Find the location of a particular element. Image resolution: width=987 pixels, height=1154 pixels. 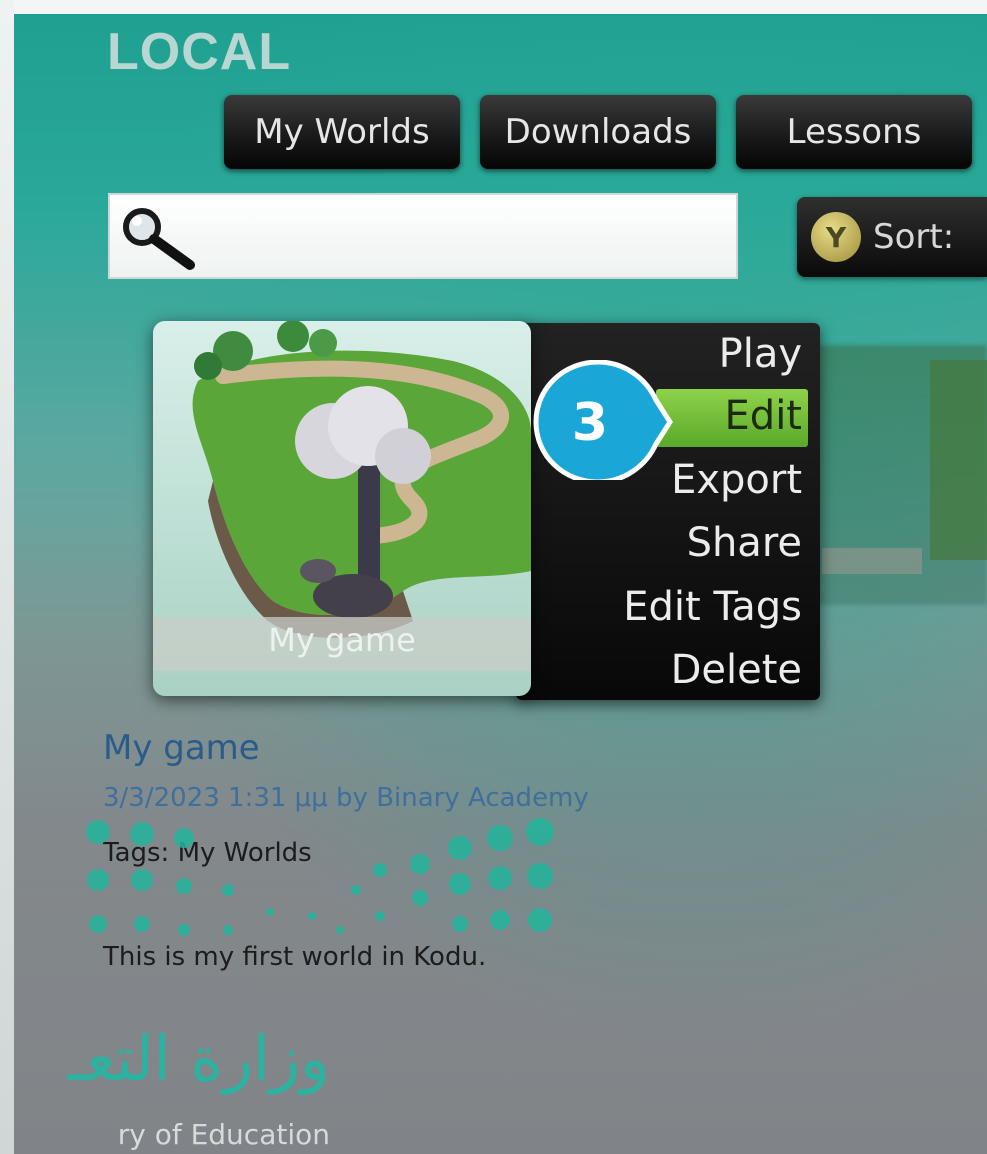

sort-label: Sort: is located at coordinates (914, 237).